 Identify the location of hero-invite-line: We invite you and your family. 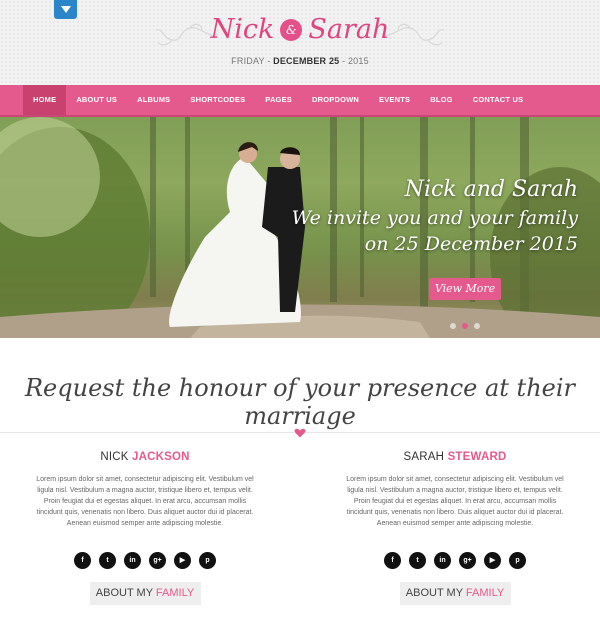
(434, 218).